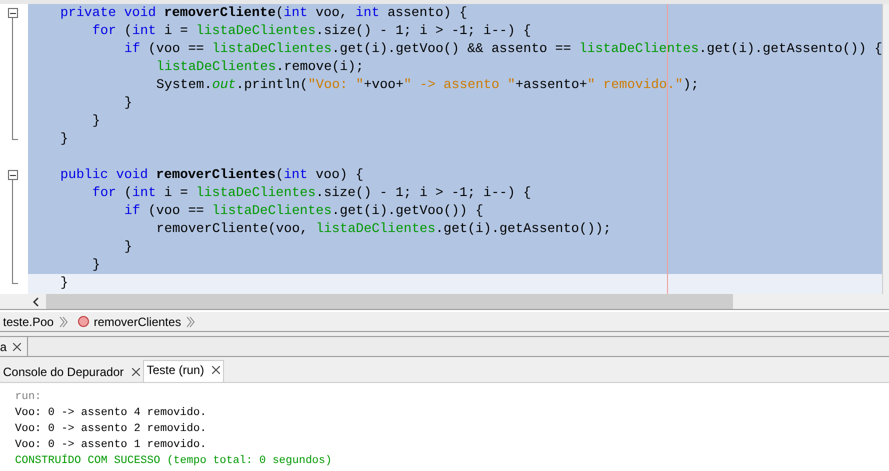  I want to click on window-tab: a, so click(14, 346).